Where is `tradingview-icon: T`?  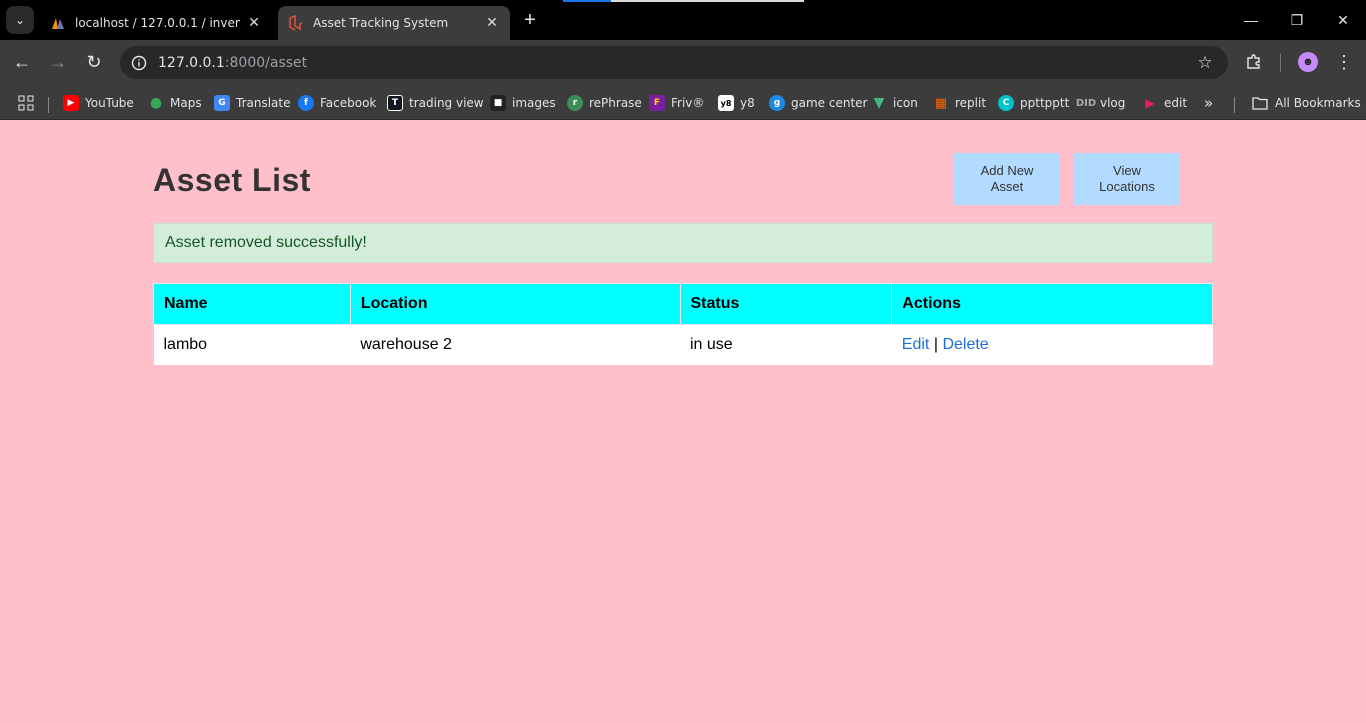
tradingview-icon: T is located at coordinates (395, 103).